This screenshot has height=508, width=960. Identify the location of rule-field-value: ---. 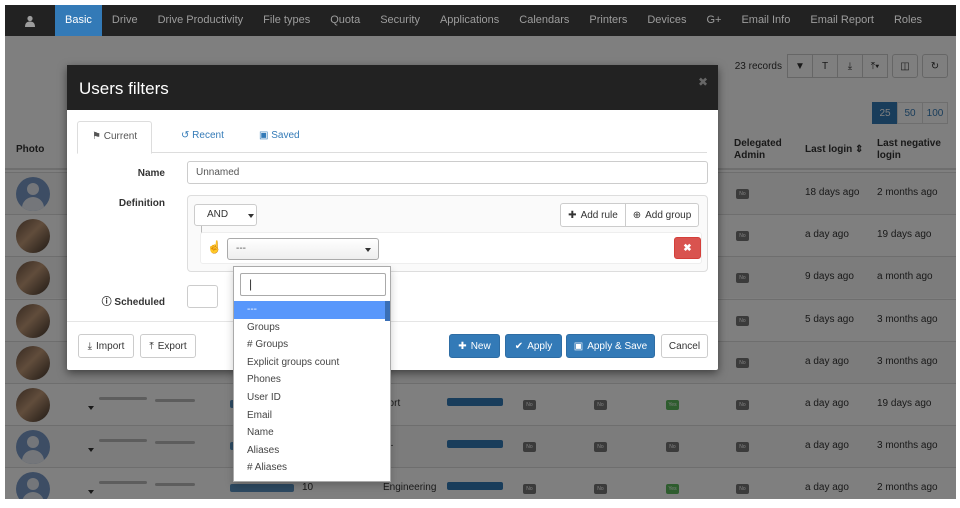
(241, 248).